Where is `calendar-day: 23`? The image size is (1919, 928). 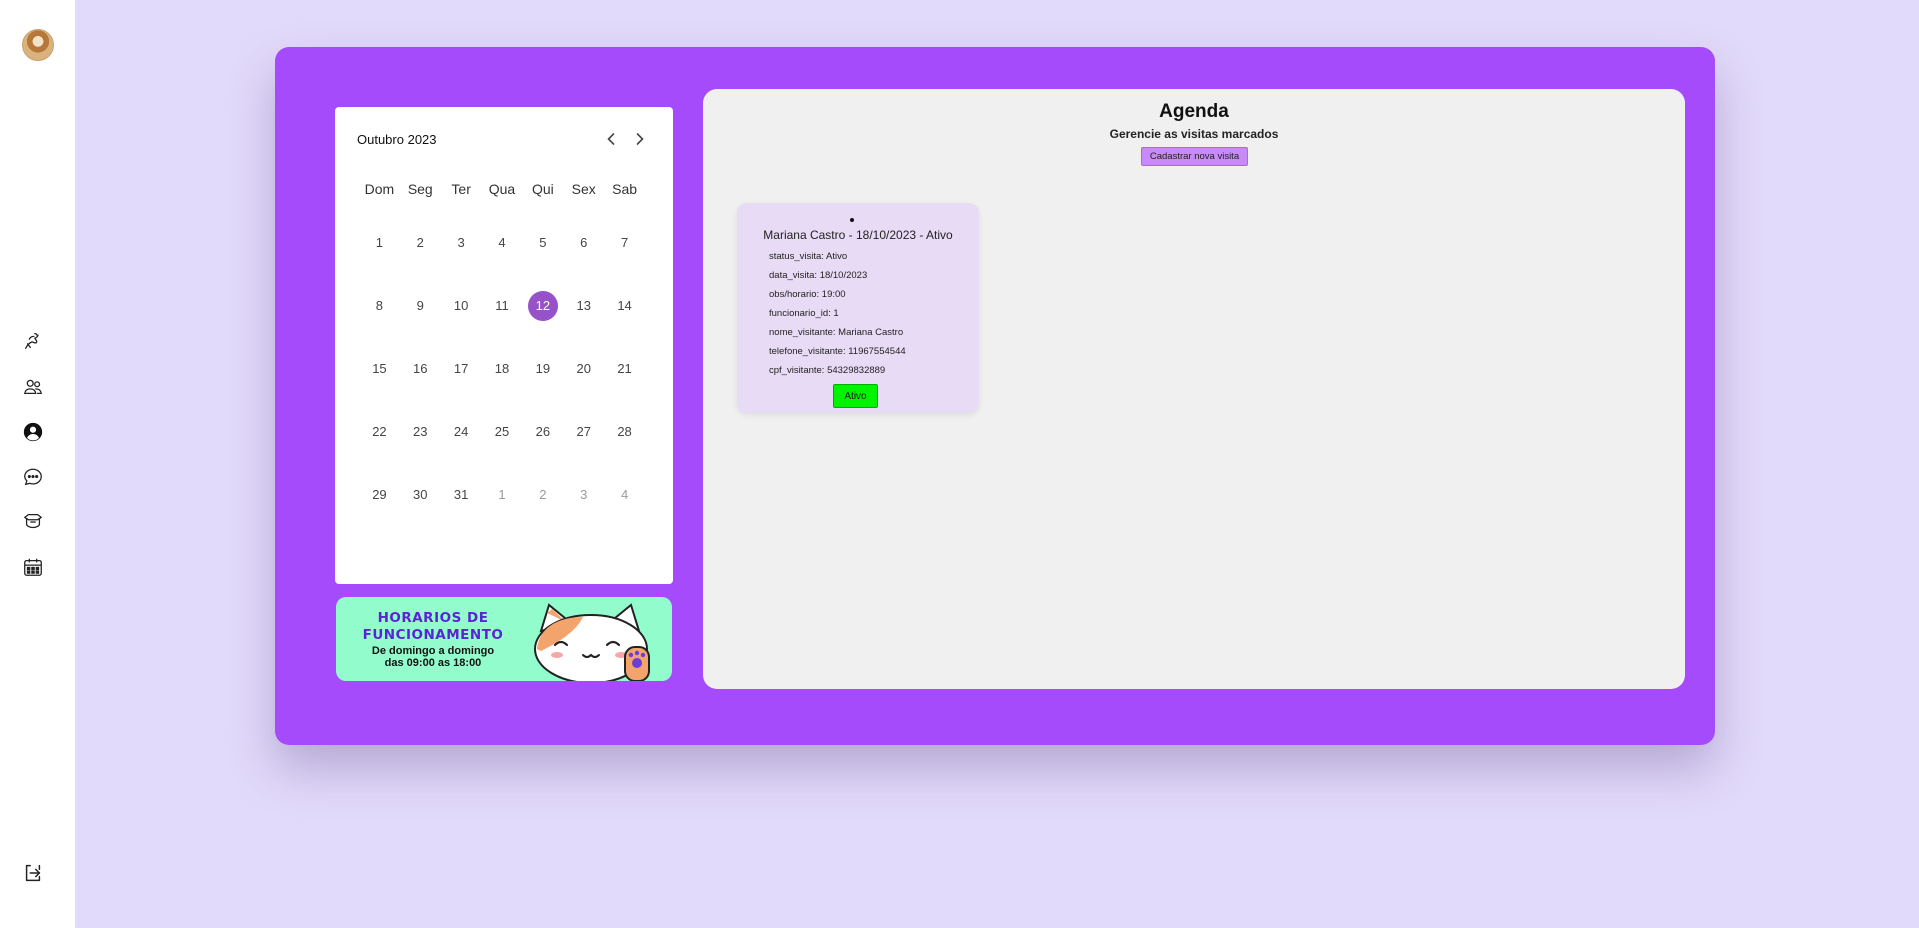 calendar-day: 23 is located at coordinates (420, 431).